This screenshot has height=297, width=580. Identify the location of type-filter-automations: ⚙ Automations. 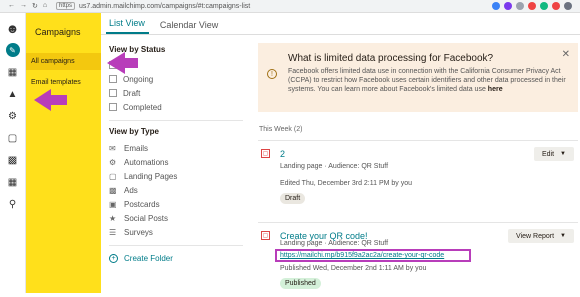
(176, 162).